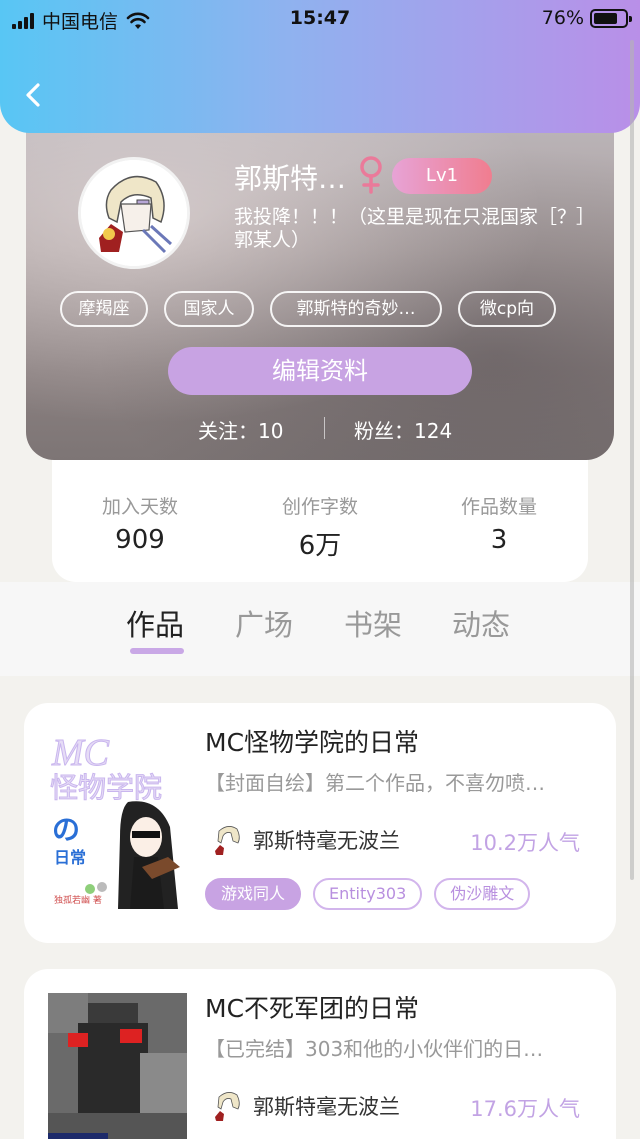 The height and width of the screenshot is (1139, 640). I want to click on status-bar: 中国电信 15:47 76%, so click(320, 18).